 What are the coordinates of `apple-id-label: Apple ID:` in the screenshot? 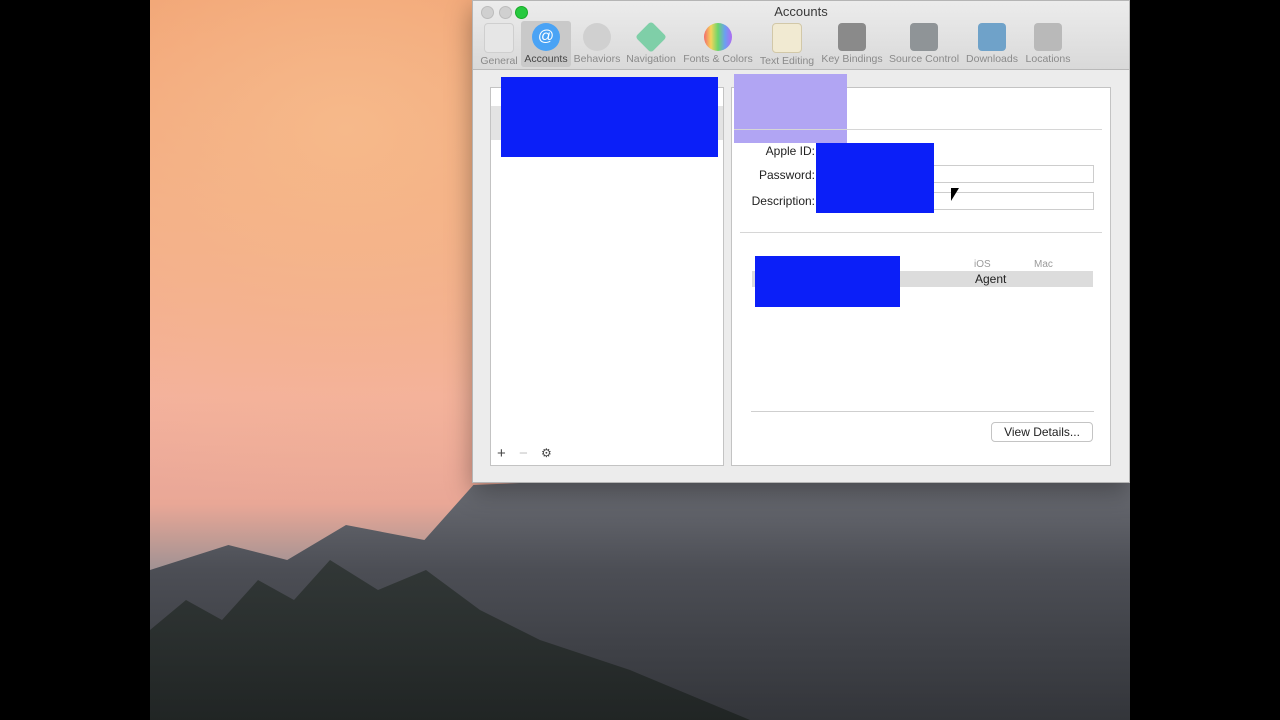 It's located at (790, 151).